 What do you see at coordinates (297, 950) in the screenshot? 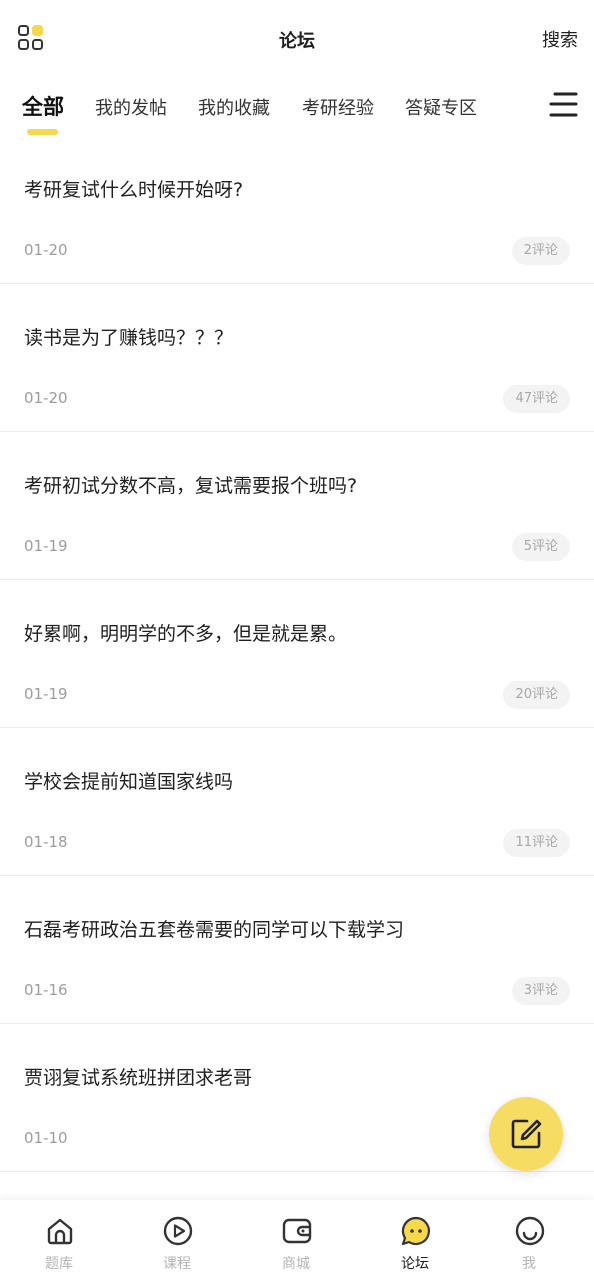
I see `post-item: 石磊考研政治五套卷需要的同学可以下载学习 01-16 3评论` at bounding box center [297, 950].